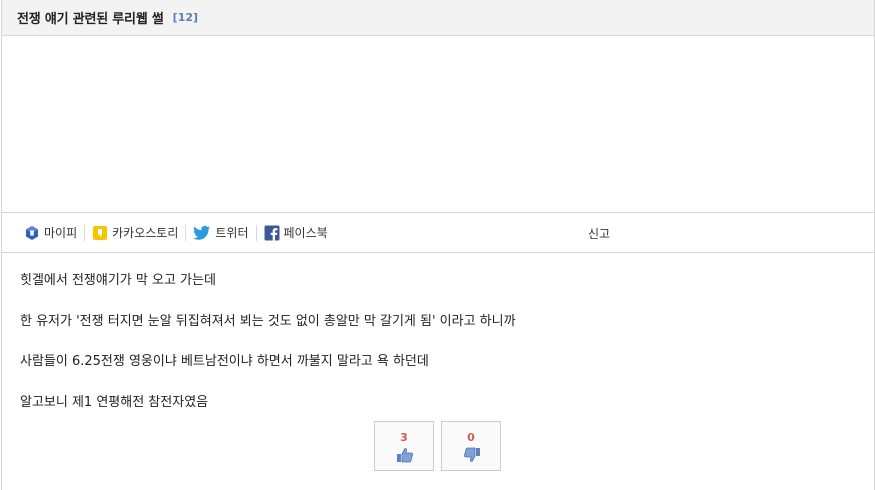 This screenshot has height=490, width=875. Describe the element at coordinates (202, 233) in the screenshot. I see `twitter-icon` at that location.